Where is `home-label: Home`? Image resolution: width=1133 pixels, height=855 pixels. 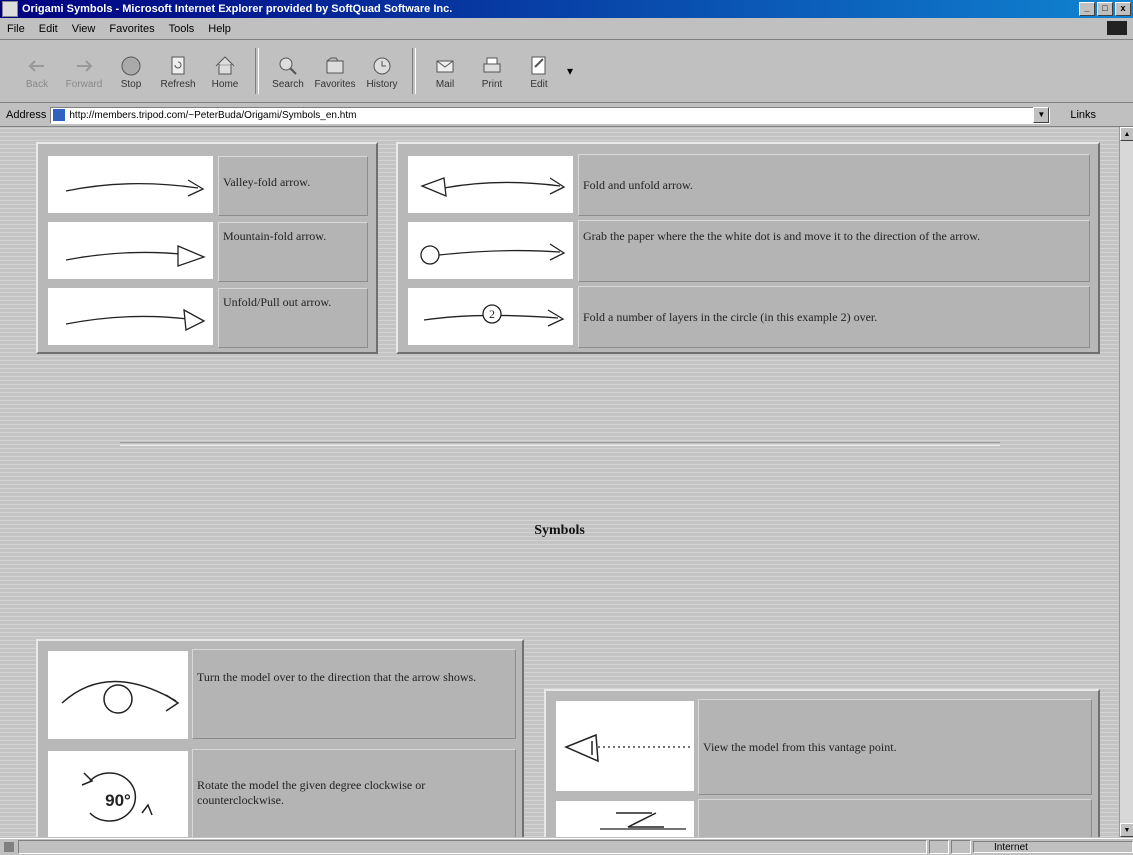 home-label: Home is located at coordinates (225, 84).